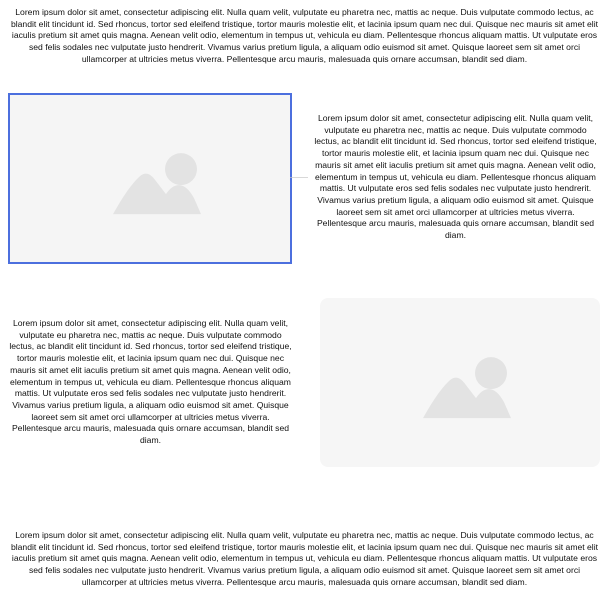 Image resolution: width=609 pixels, height=604 pixels. I want to click on image-block-selected, so click(150, 178).